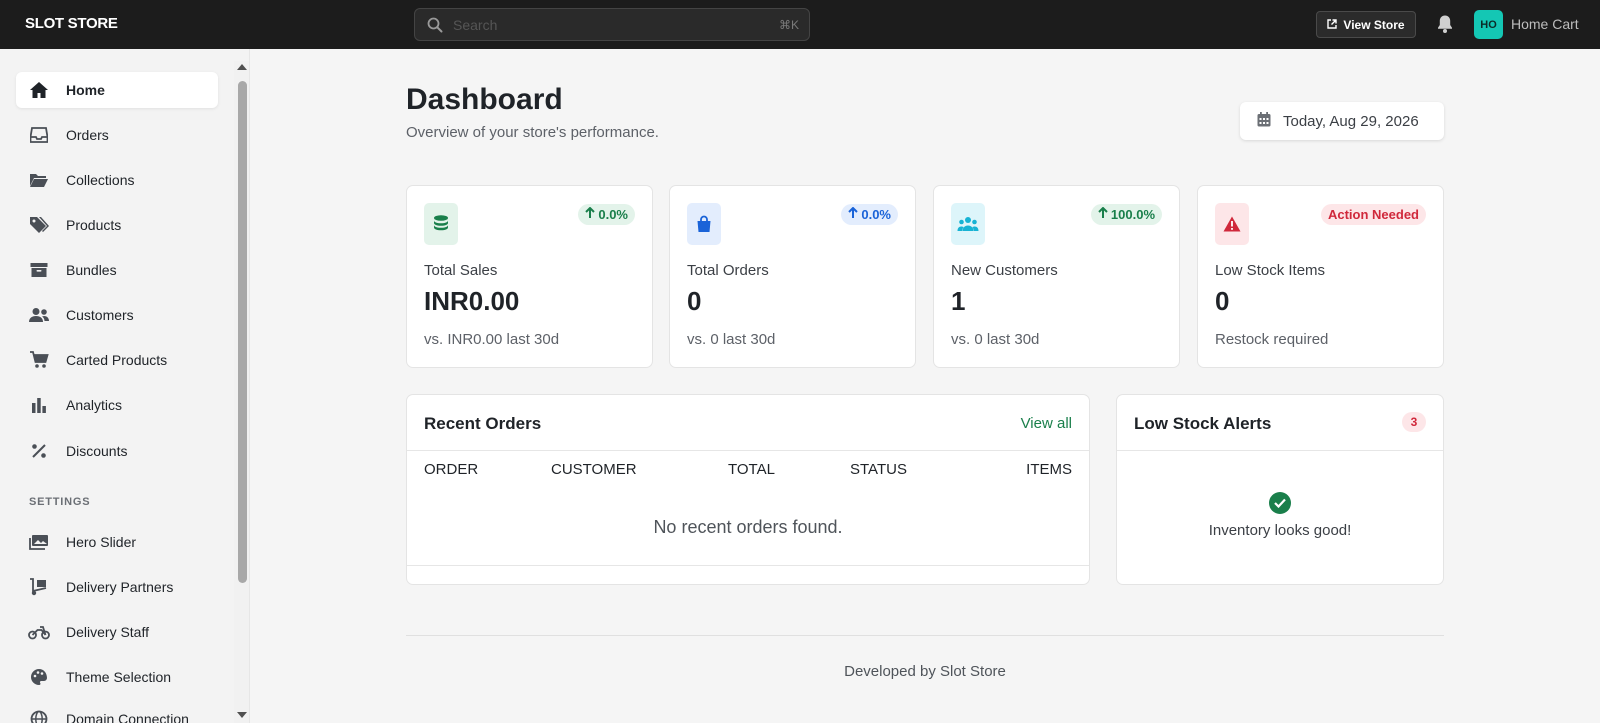 The width and height of the screenshot is (1600, 723). Describe the element at coordinates (1414, 422) in the screenshot. I see `alert-count-badge: 3` at that location.